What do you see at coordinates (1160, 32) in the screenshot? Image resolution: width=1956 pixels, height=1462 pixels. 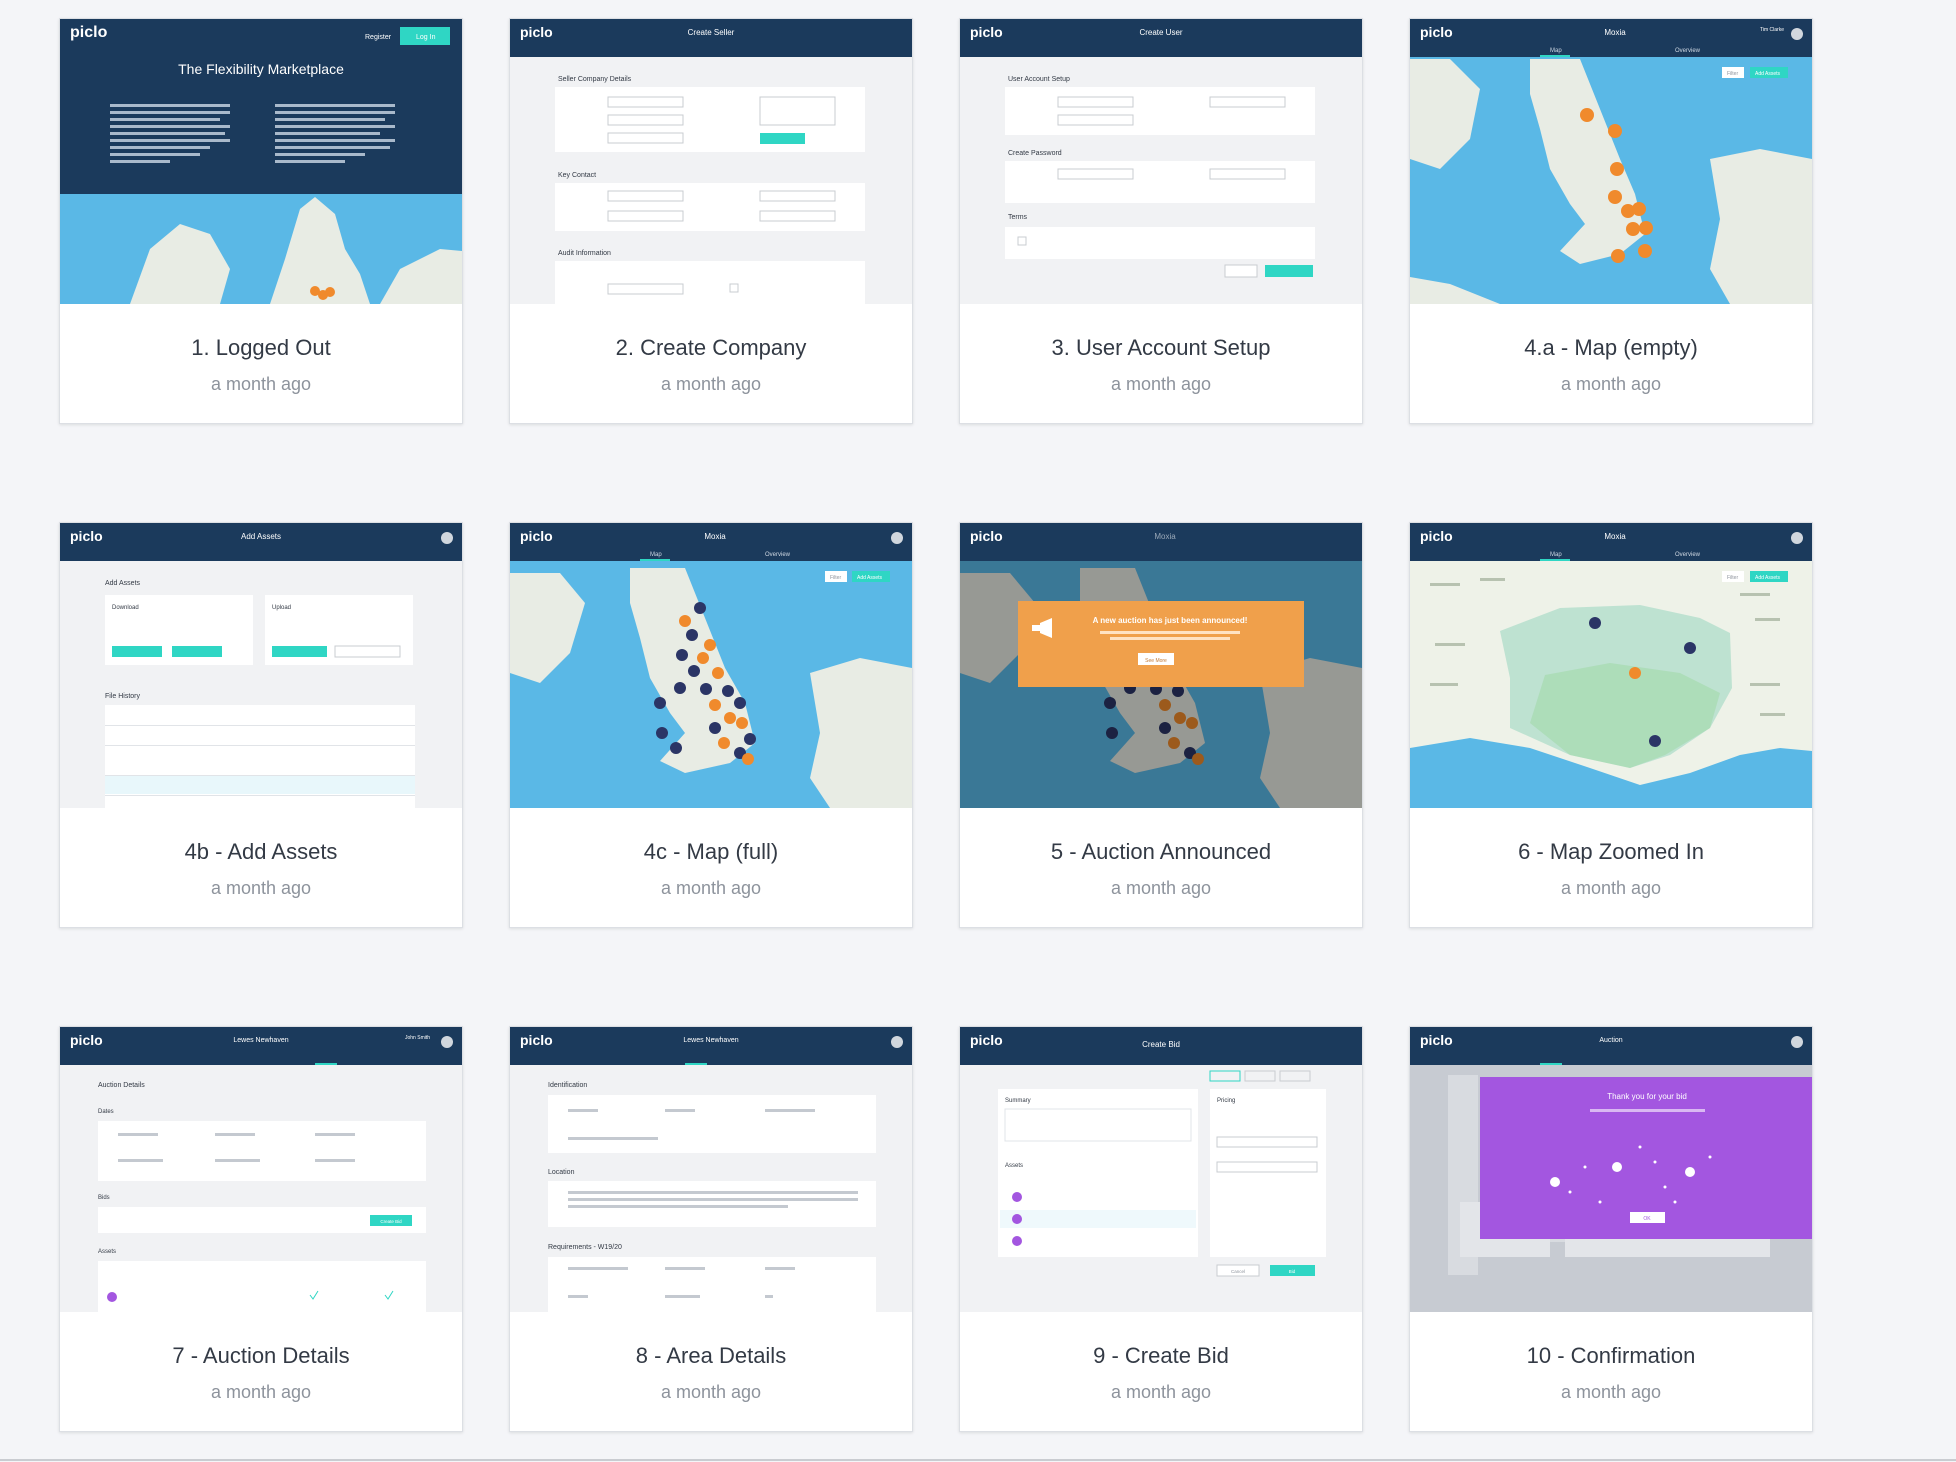 I see `svg-text: Create User` at bounding box center [1160, 32].